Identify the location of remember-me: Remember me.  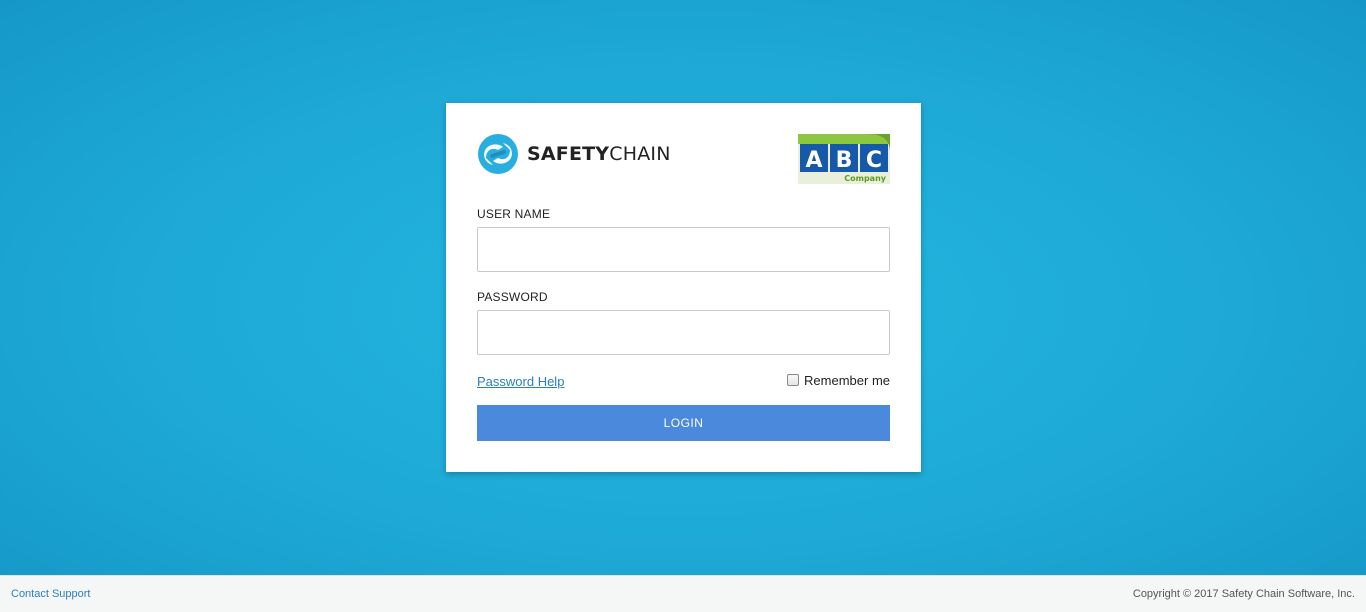
(838, 380).